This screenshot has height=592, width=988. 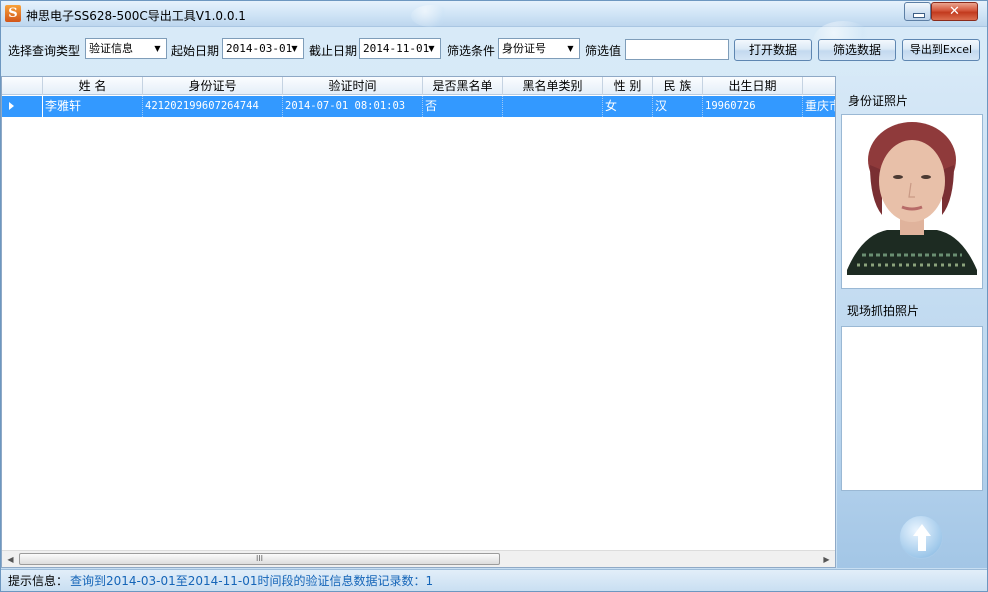 I want to click on cell-gender: 女, so click(x=628, y=106).